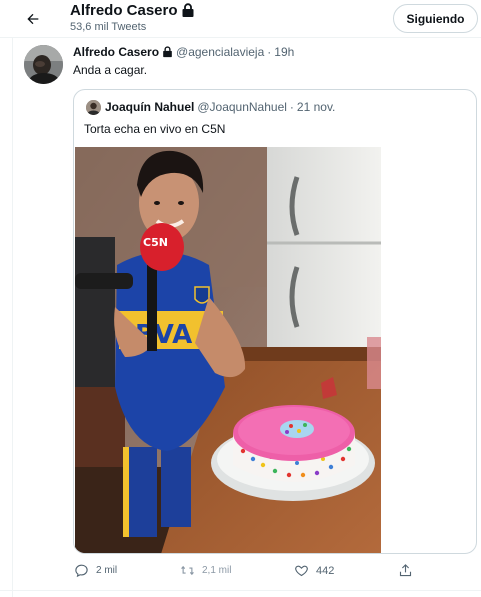 The height and width of the screenshot is (597, 481). I want to click on share-button, so click(405, 570).